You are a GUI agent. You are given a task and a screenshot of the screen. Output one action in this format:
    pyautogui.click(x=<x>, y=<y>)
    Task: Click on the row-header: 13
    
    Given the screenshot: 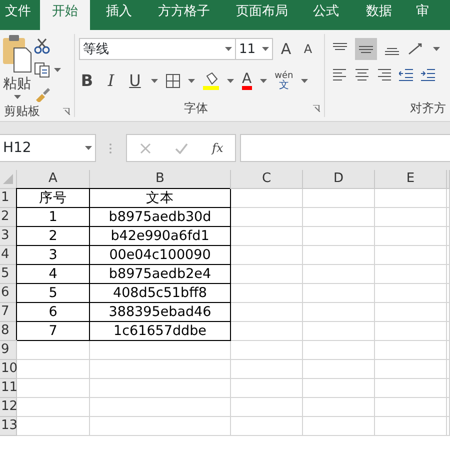 What is the action you would take?
    pyautogui.click(x=8, y=426)
    